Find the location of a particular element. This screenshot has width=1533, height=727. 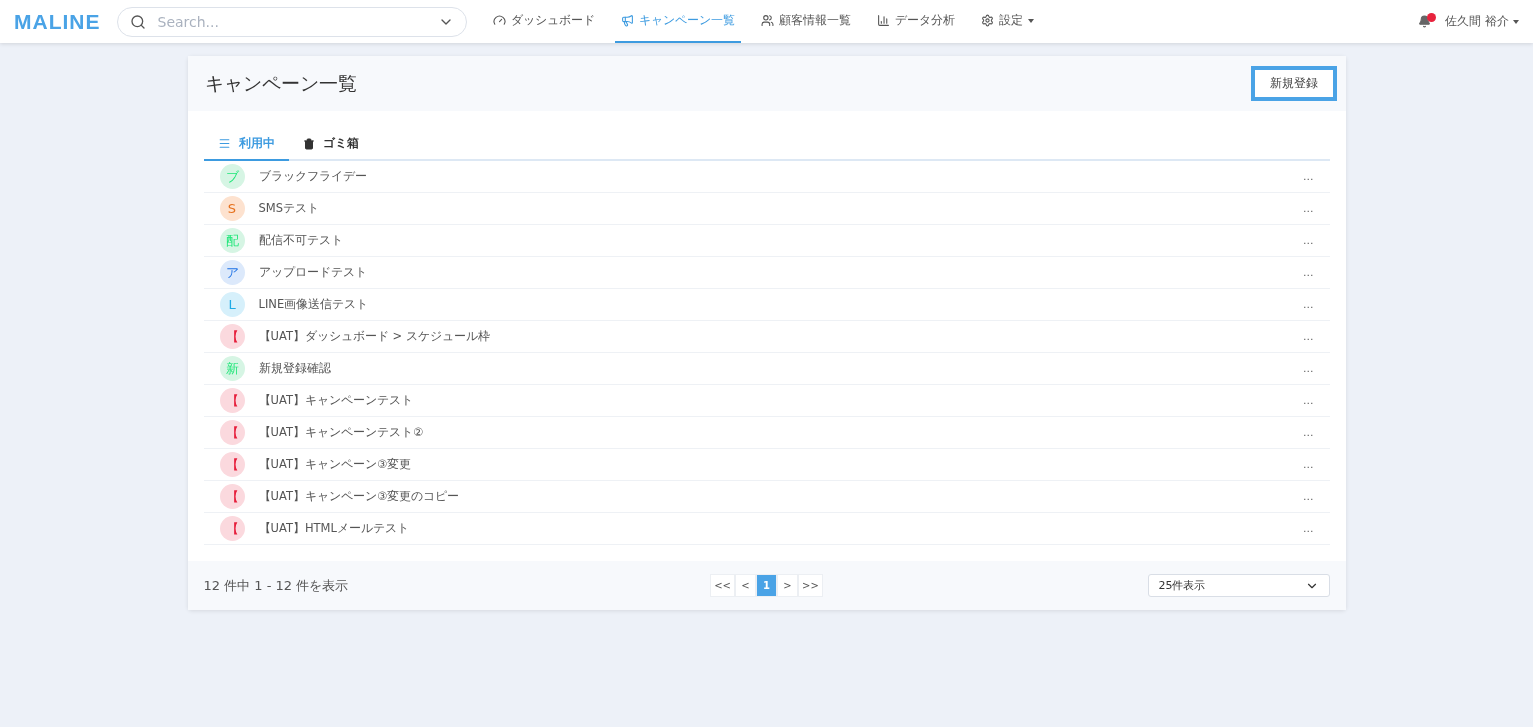

campaign-name: LINE画像送信テスト is located at coordinates (780, 304).